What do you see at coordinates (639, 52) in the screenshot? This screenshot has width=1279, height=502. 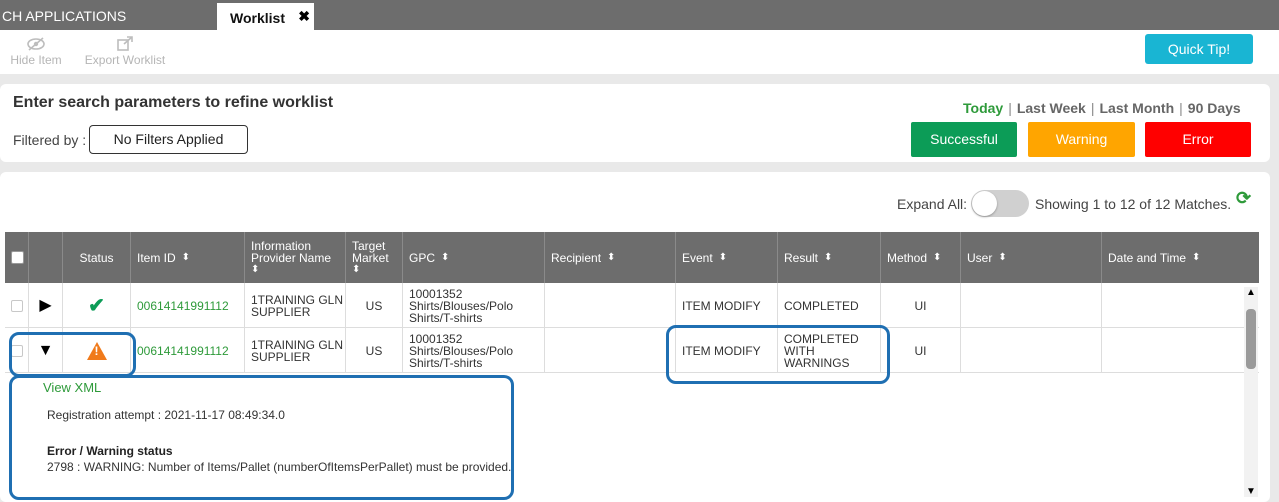 I see `toolbar: Hide Item Export Worklist` at bounding box center [639, 52].